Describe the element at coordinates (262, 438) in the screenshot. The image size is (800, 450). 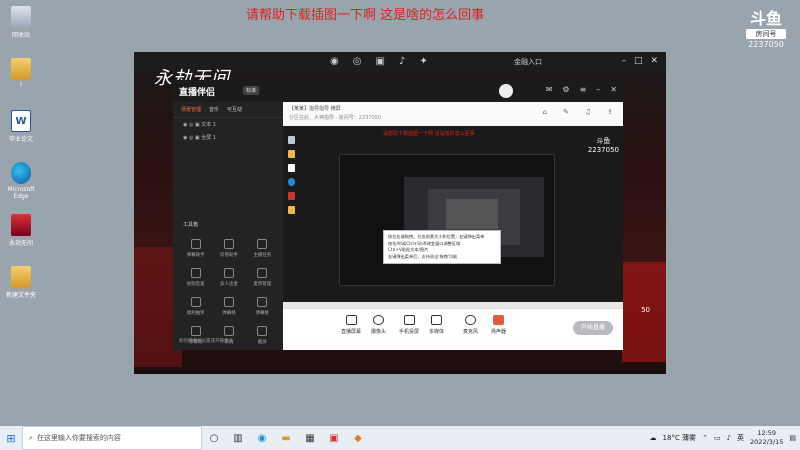
I see `edge-icon: ◉` at that location.